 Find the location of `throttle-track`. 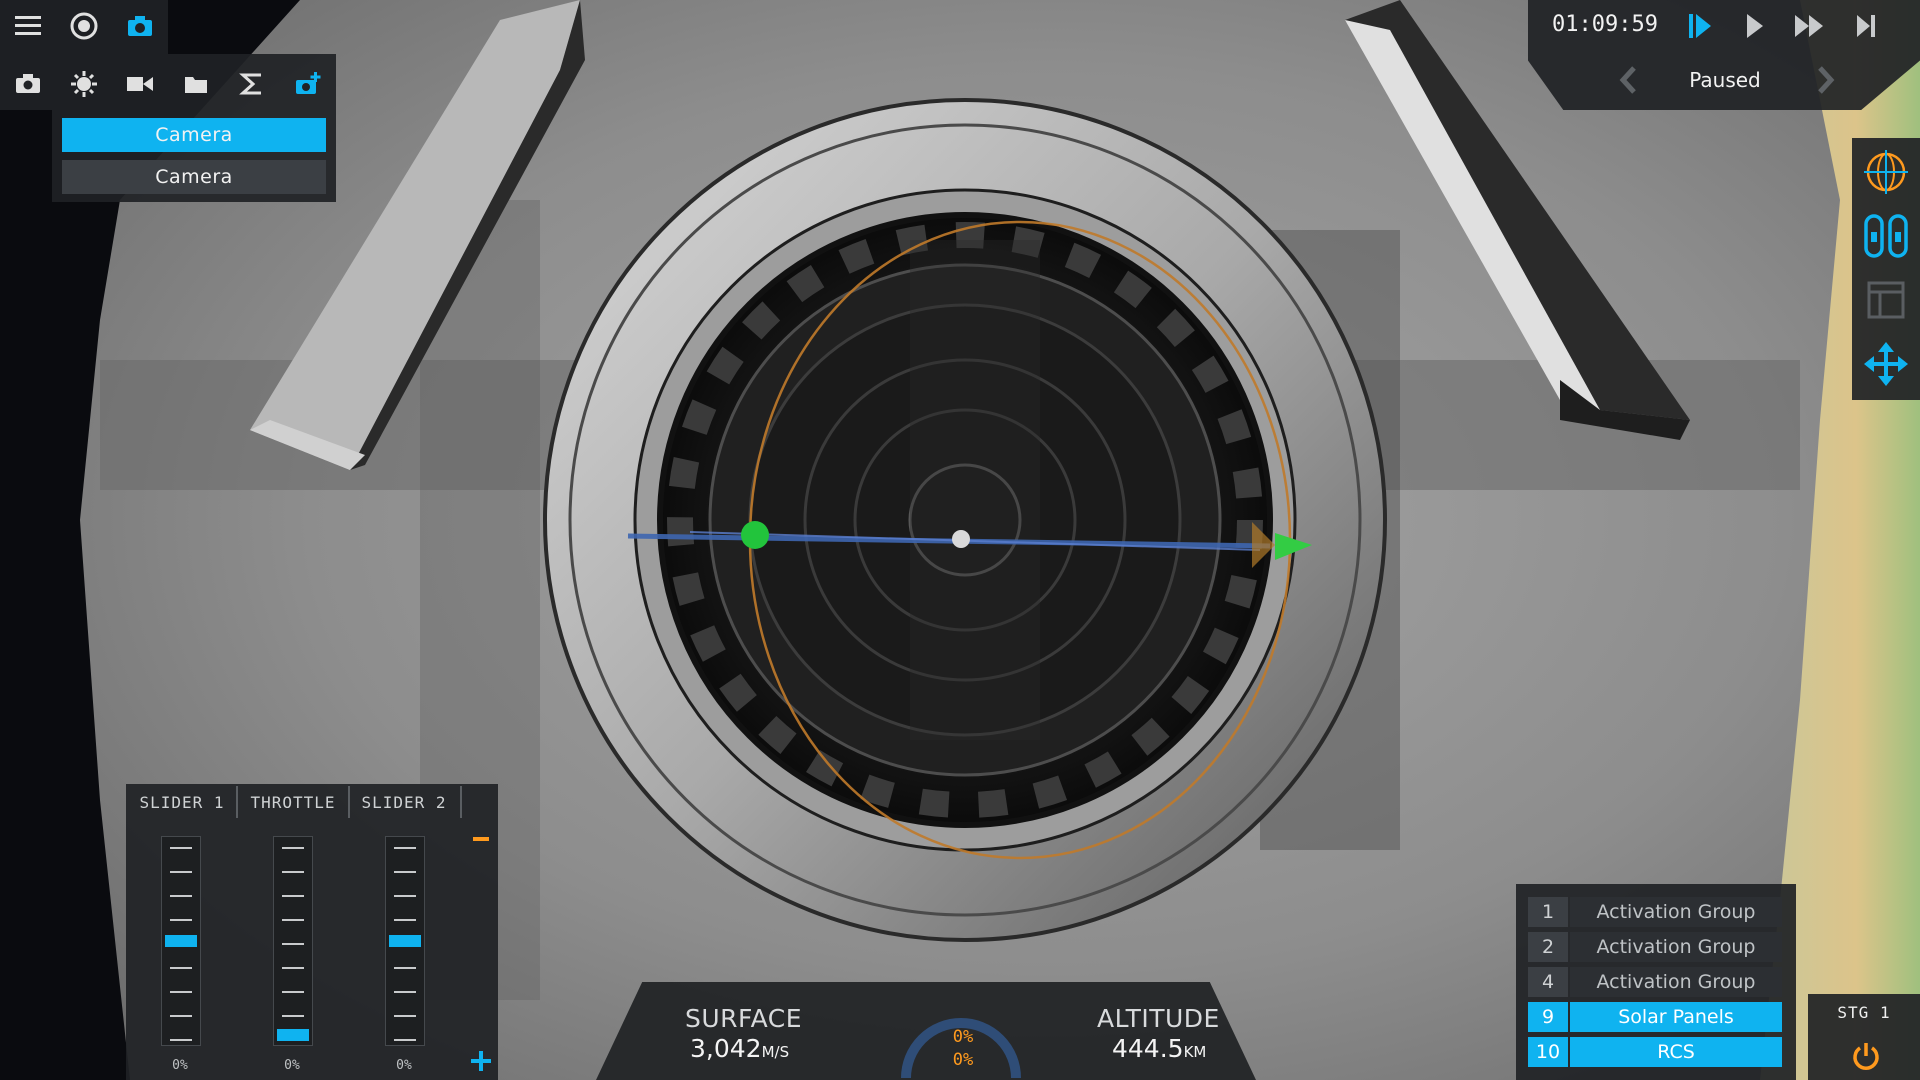

throttle-track is located at coordinates (293, 941).